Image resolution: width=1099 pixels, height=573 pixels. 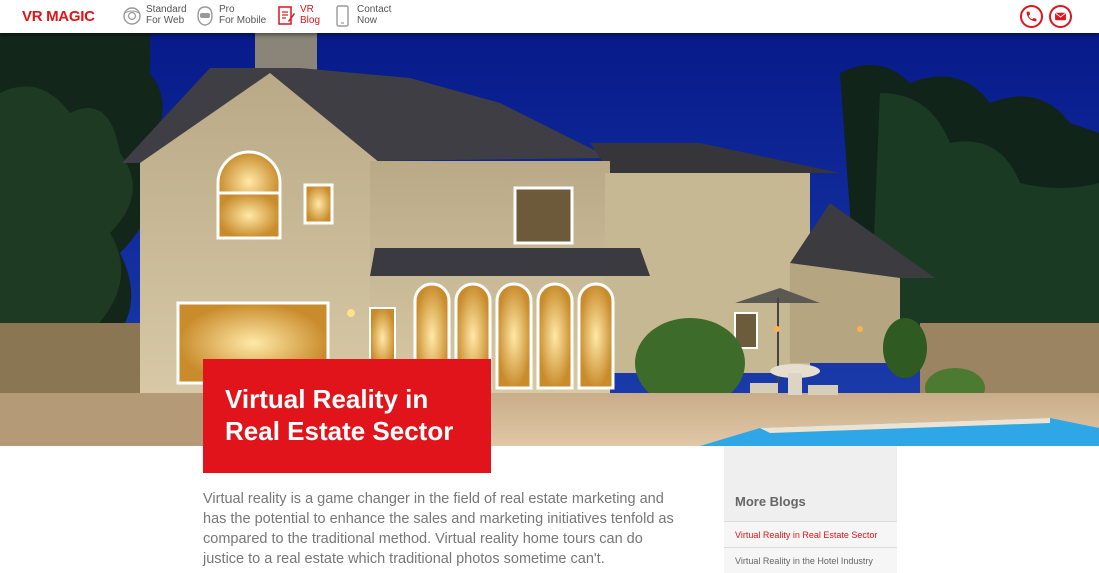 I want to click on nav-label-line1: VR, so click(x=307, y=9).